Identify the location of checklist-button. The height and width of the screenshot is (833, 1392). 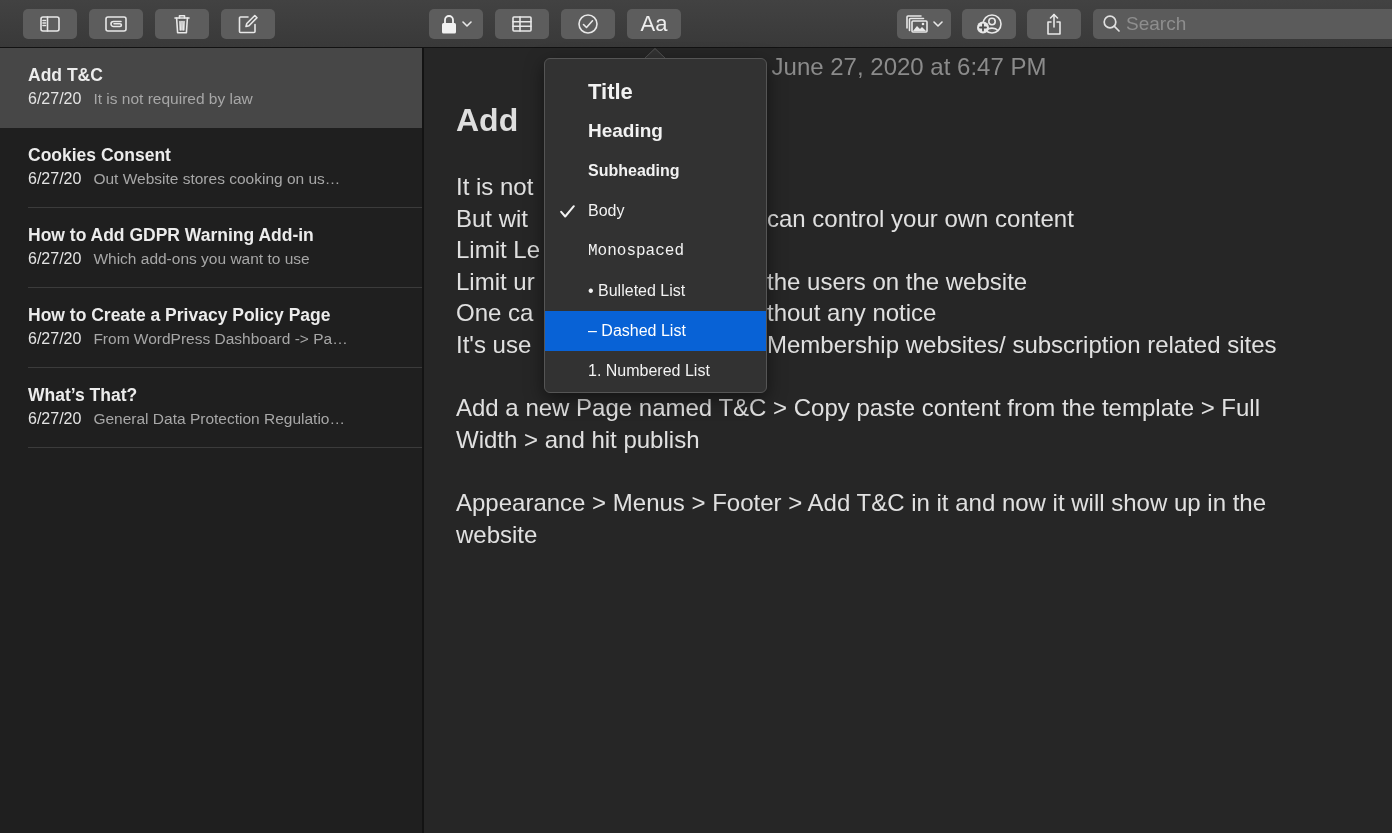
(588, 23).